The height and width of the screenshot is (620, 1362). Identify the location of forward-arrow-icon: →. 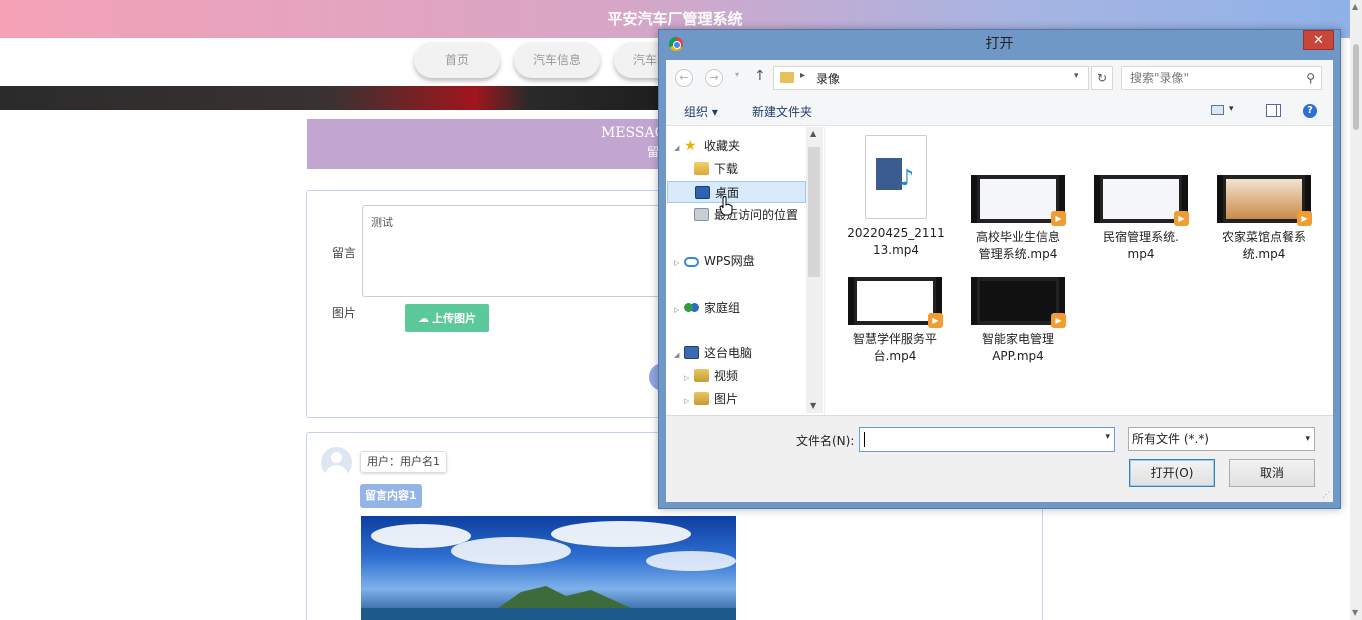
(714, 78).